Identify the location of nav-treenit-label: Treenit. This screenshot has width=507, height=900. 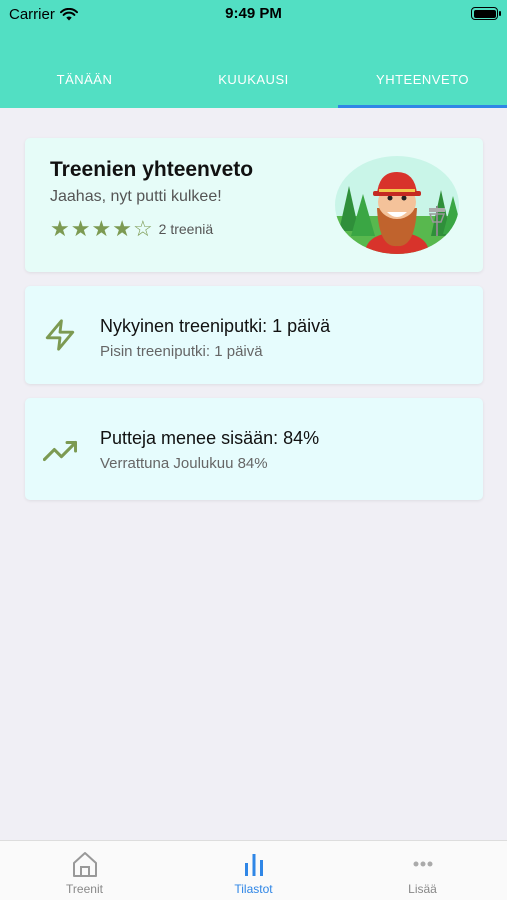
(84, 889).